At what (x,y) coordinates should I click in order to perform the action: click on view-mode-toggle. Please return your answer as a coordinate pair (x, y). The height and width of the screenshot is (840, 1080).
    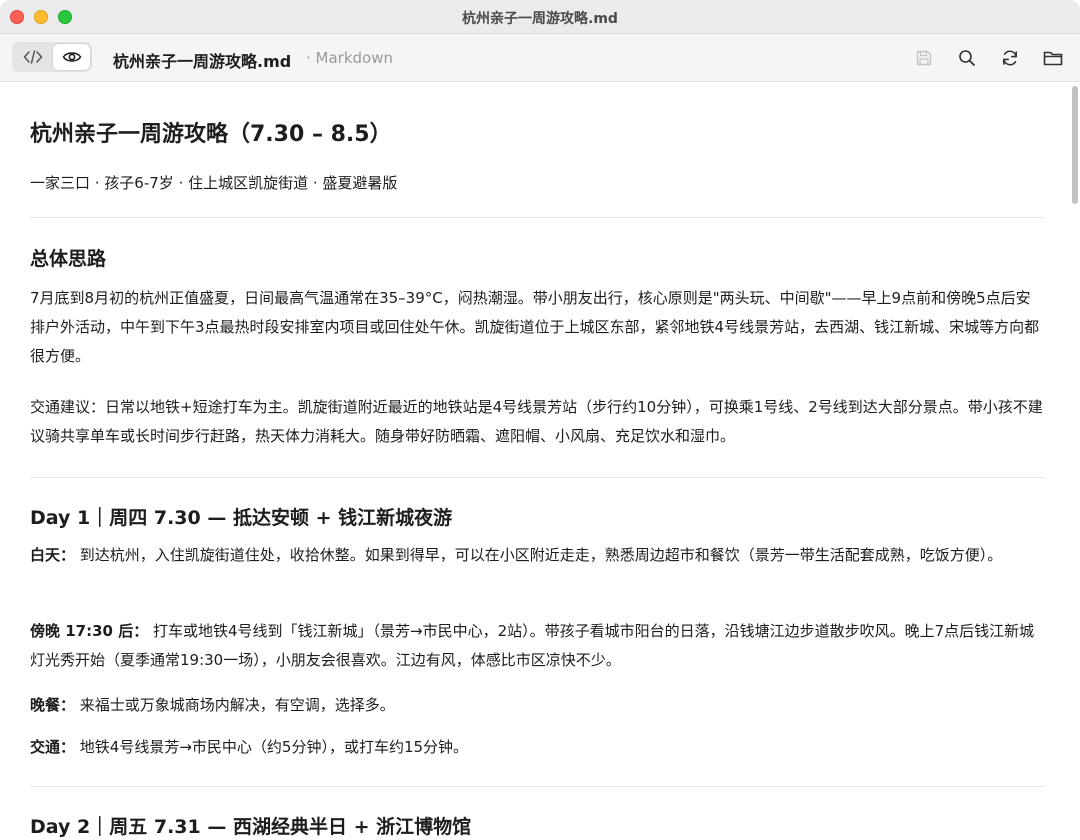
    Looking at the image, I should click on (52, 57).